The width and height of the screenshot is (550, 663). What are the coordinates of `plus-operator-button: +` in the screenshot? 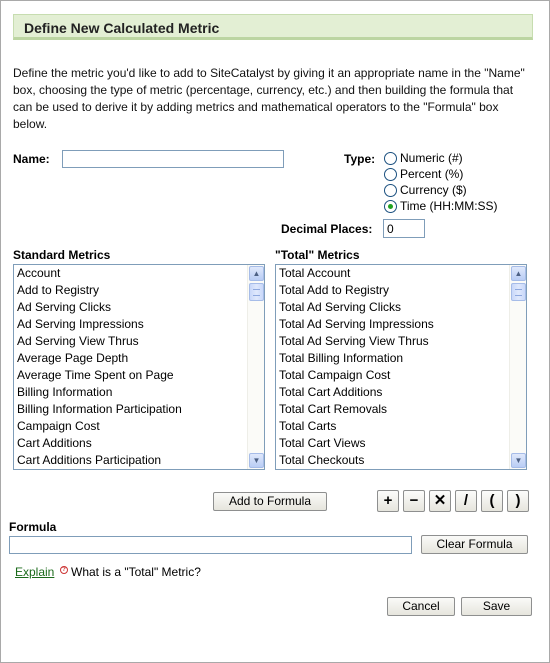 It's located at (388, 501).